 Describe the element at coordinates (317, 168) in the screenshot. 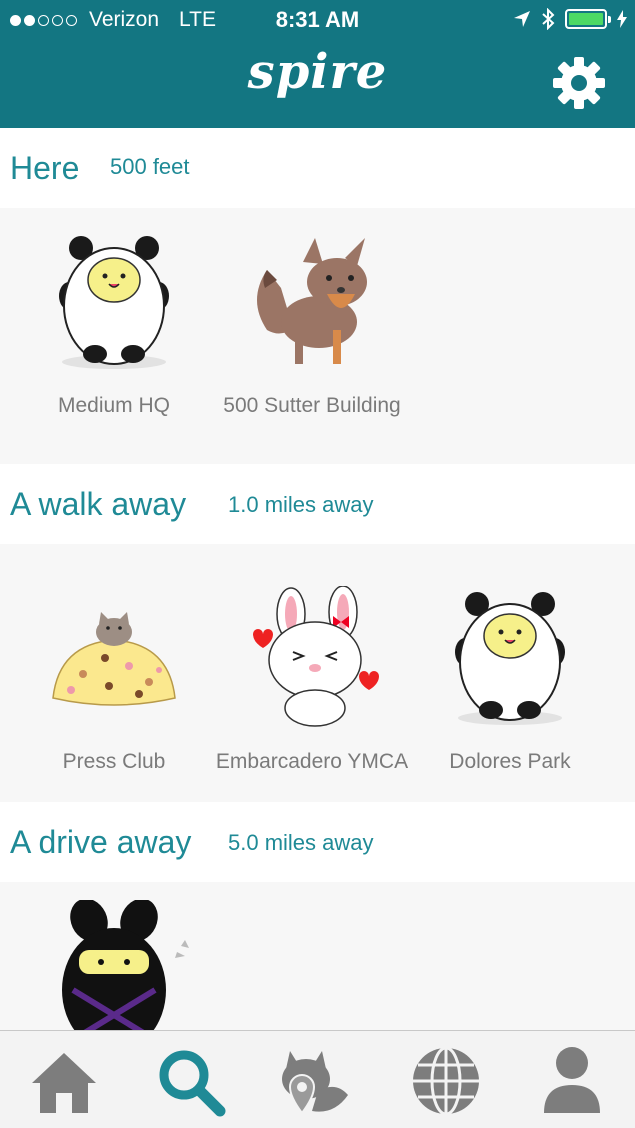

I see `section-header-here: Here 500 feet` at that location.